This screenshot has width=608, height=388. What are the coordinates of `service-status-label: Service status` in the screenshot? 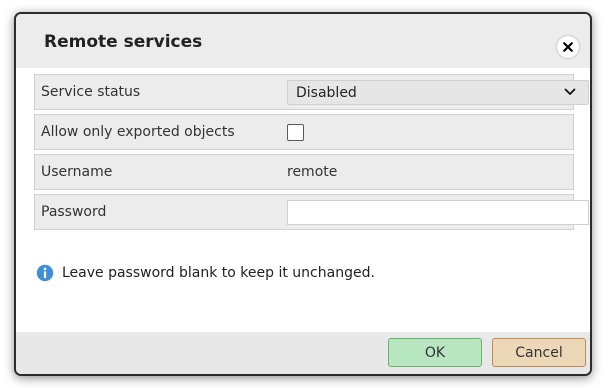 It's located at (91, 92).